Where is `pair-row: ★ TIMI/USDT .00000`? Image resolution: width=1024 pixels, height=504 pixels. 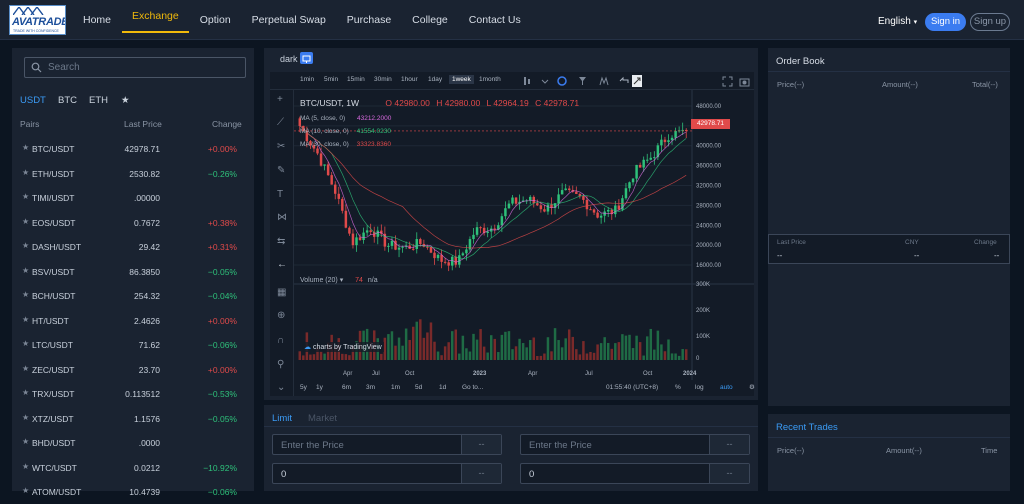 pair-row: ★ TIMI/USDT .00000 is located at coordinates (133, 197).